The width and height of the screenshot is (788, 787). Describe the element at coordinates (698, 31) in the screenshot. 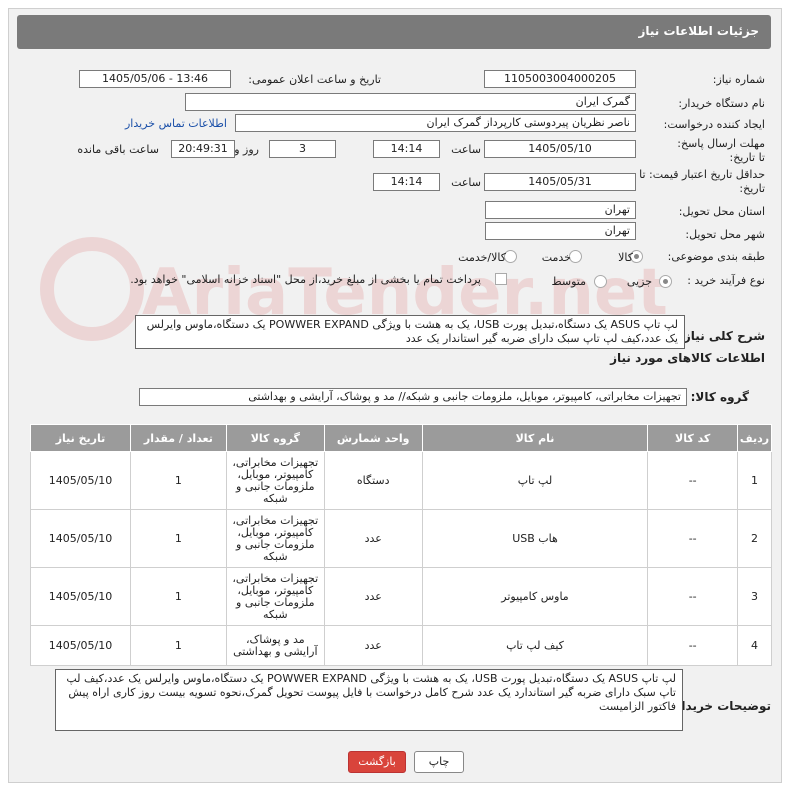

I see `page-title: جزئیات اطلاعات نیاز` at that location.